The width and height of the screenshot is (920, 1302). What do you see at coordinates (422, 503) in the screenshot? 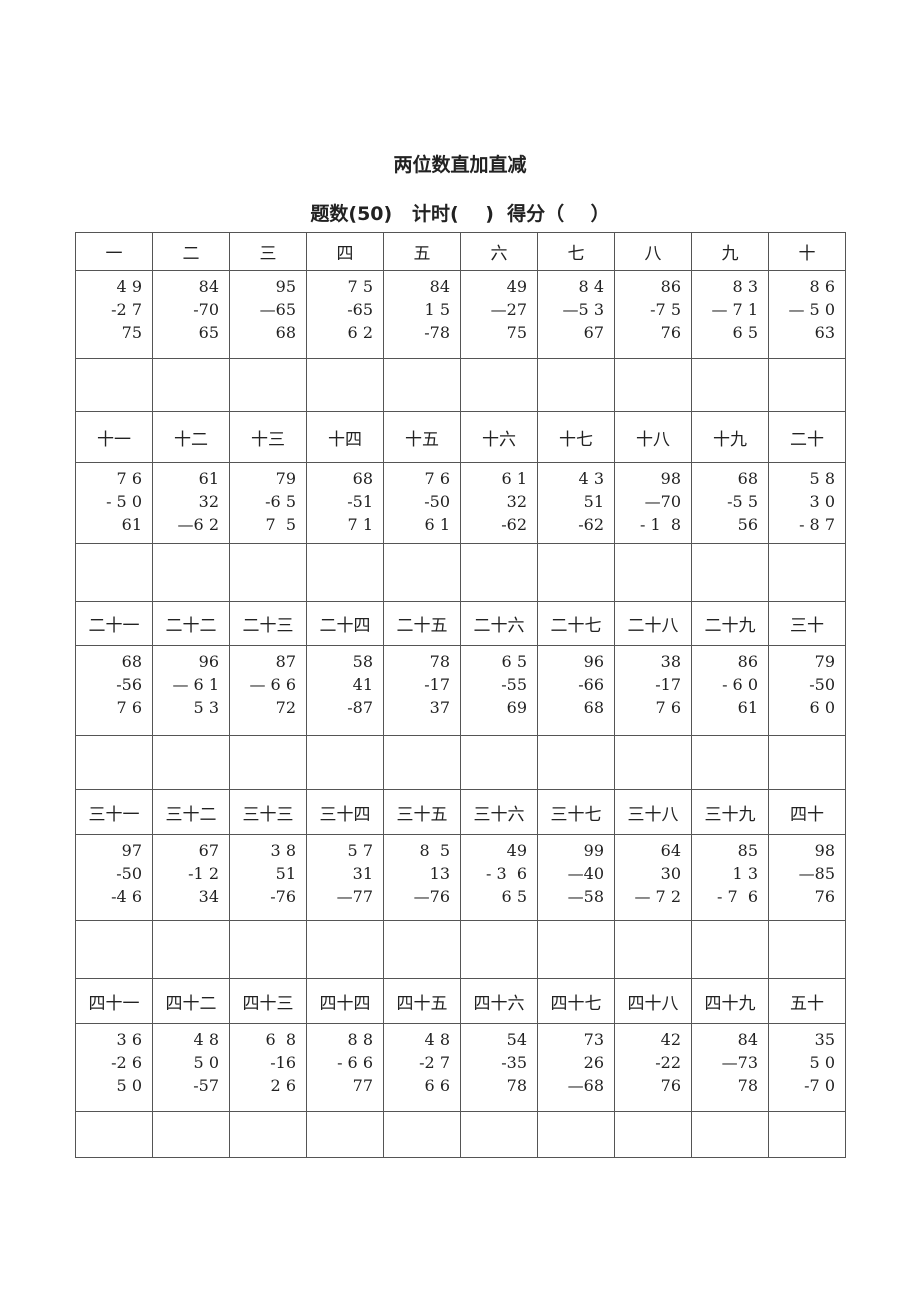
I see `problem-cell: 7 6 -50 6 1` at bounding box center [422, 503].